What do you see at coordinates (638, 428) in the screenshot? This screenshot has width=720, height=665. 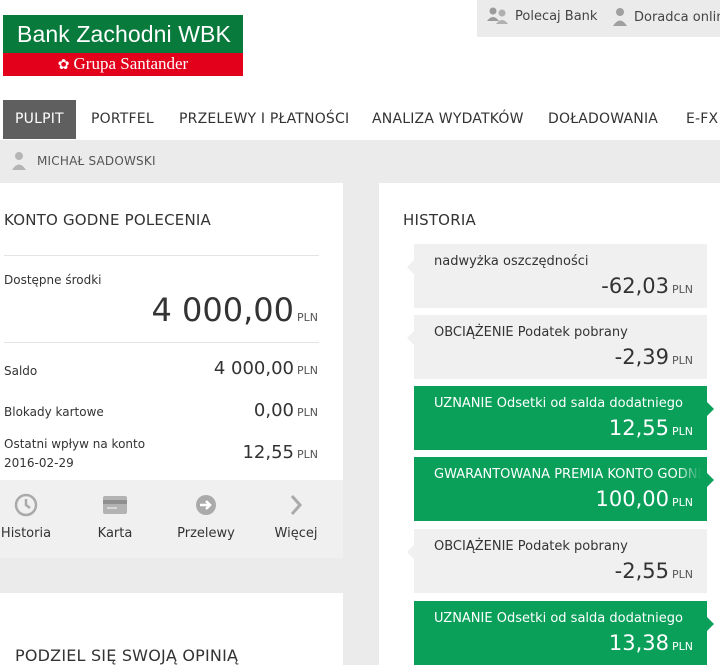 I see `history-item-value: 12,55` at bounding box center [638, 428].